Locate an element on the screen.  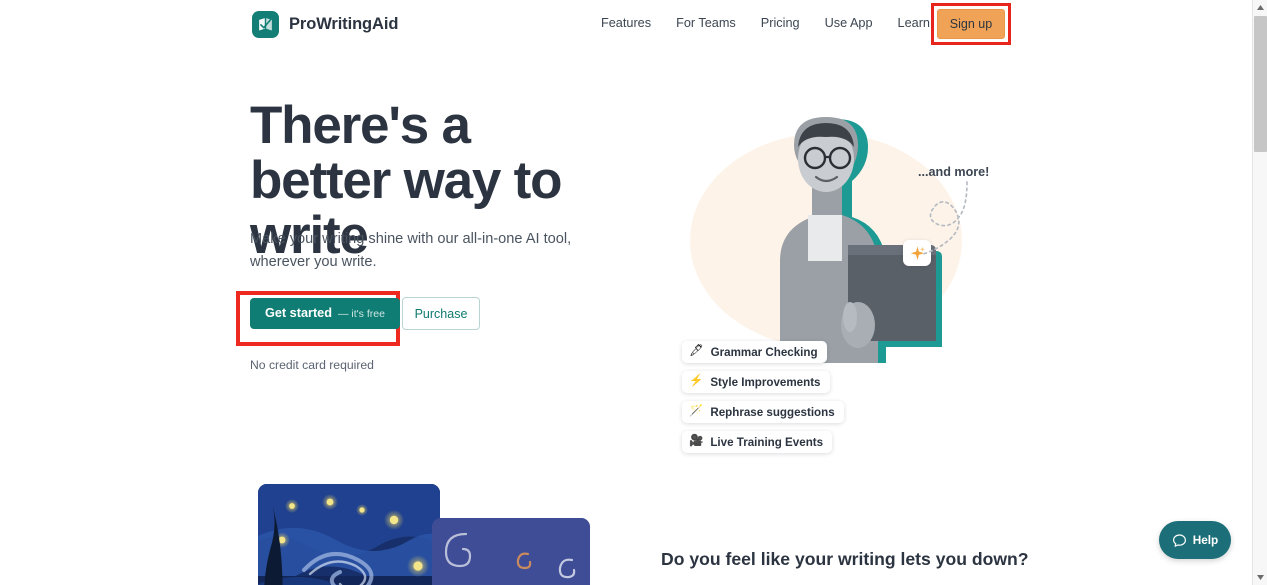
brand-logo: ProWritingAid is located at coordinates (325, 24).